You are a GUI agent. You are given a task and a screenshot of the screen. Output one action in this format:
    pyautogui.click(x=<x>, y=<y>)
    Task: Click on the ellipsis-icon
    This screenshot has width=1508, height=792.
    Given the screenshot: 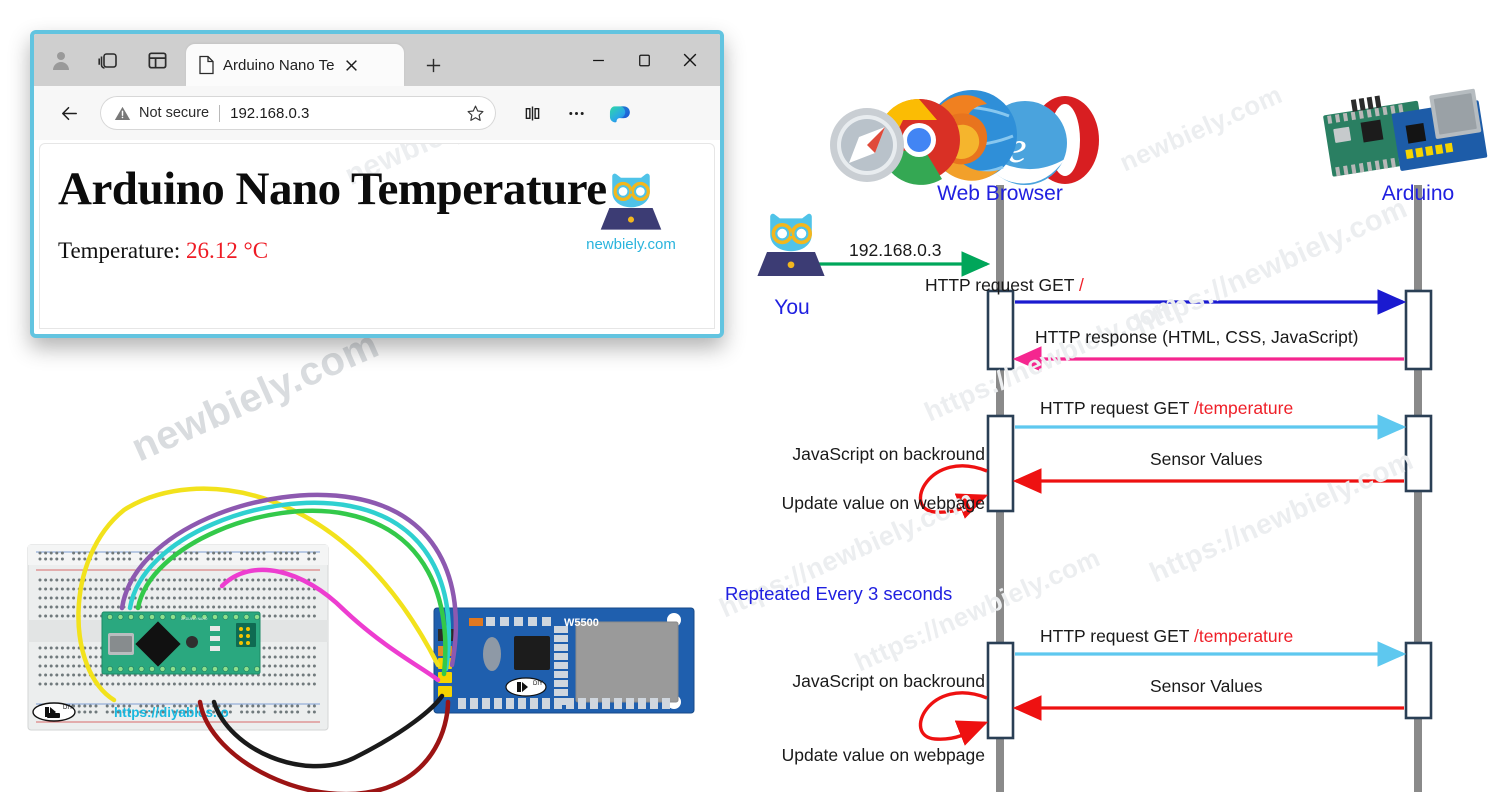 What is the action you would take?
    pyautogui.click(x=576, y=113)
    